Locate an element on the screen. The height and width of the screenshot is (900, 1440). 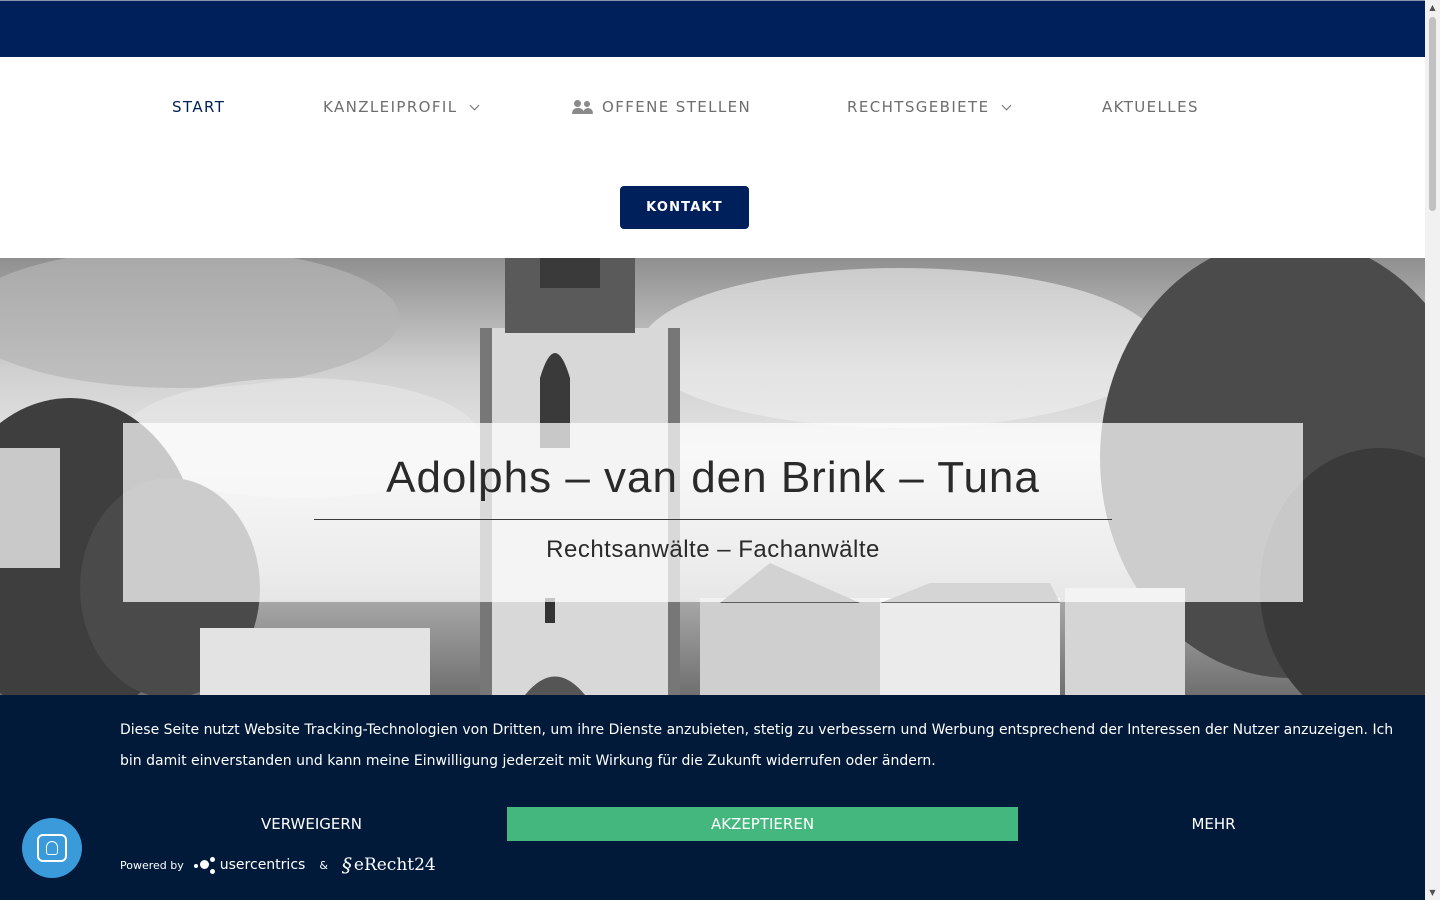
nav-item-label: OFFENE STELLEN is located at coordinates (677, 107).